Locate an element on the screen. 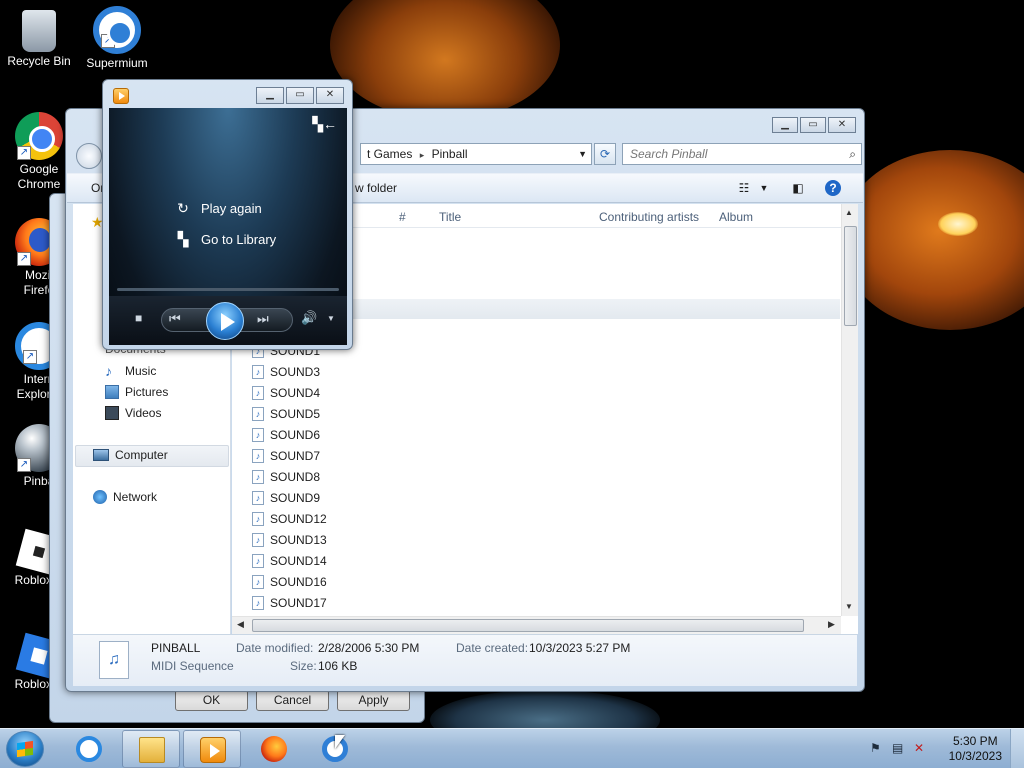 The width and height of the screenshot is (1024, 768). column-header-number: # is located at coordinates (402, 217).